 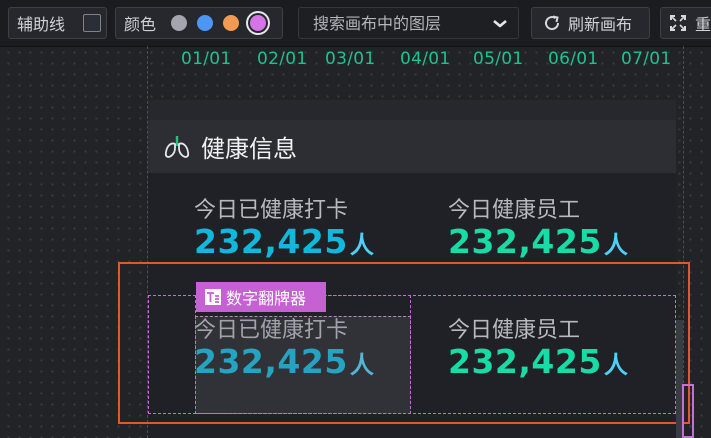 What do you see at coordinates (206, 59) in the screenshot?
I see `timeline-tick: 01/01` at bounding box center [206, 59].